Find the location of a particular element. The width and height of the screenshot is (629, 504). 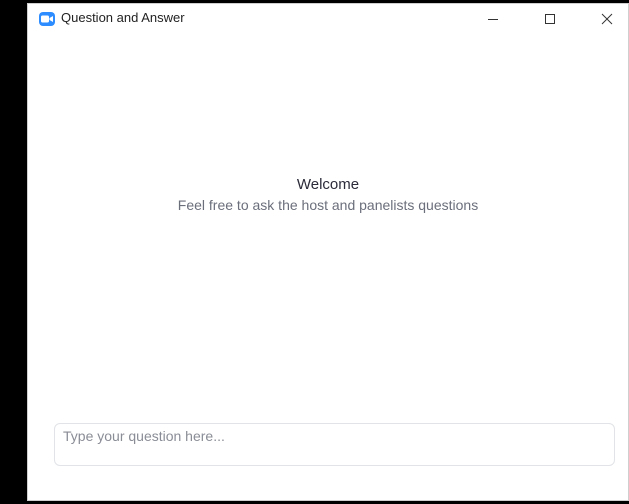

welcome-heading: Welcome is located at coordinates (328, 184).